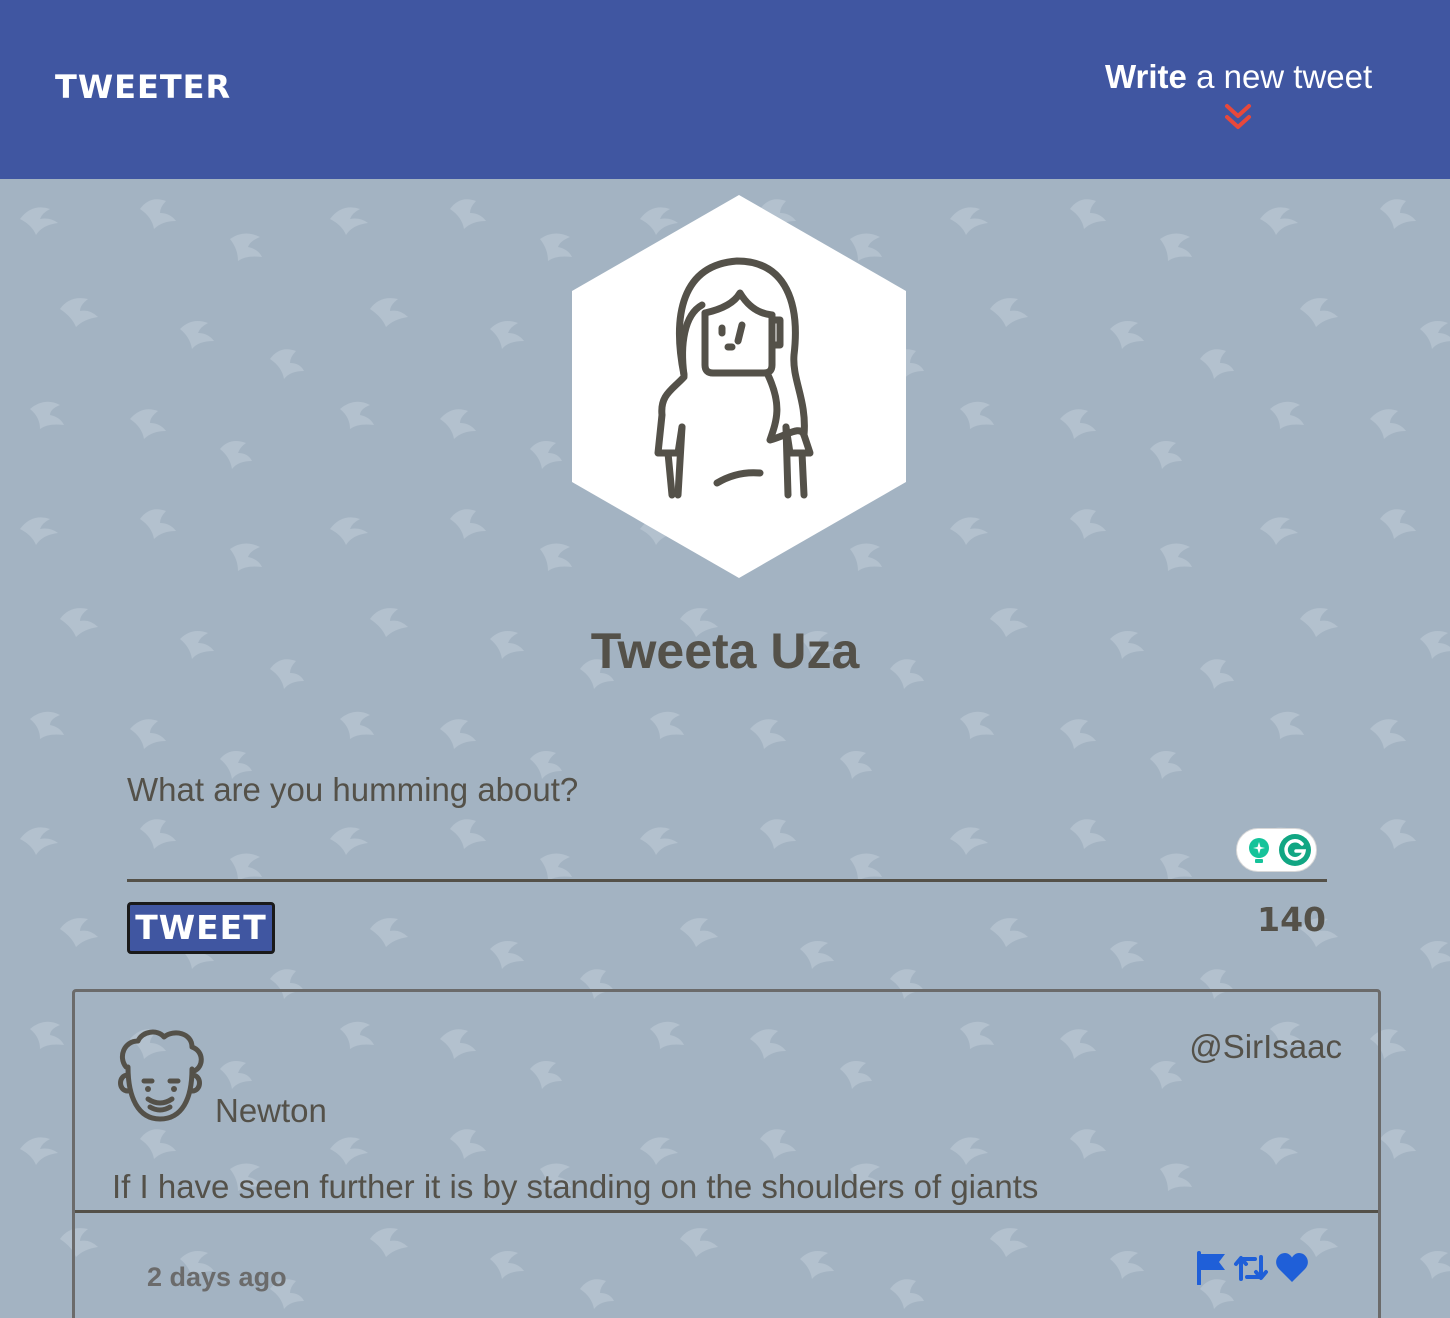 Image resolution: width=1450 pixels, height=1318 pixels. Describe the element at coordinates (1259, 851) in the screenshot. I see `lightbulb-icon` at that location.